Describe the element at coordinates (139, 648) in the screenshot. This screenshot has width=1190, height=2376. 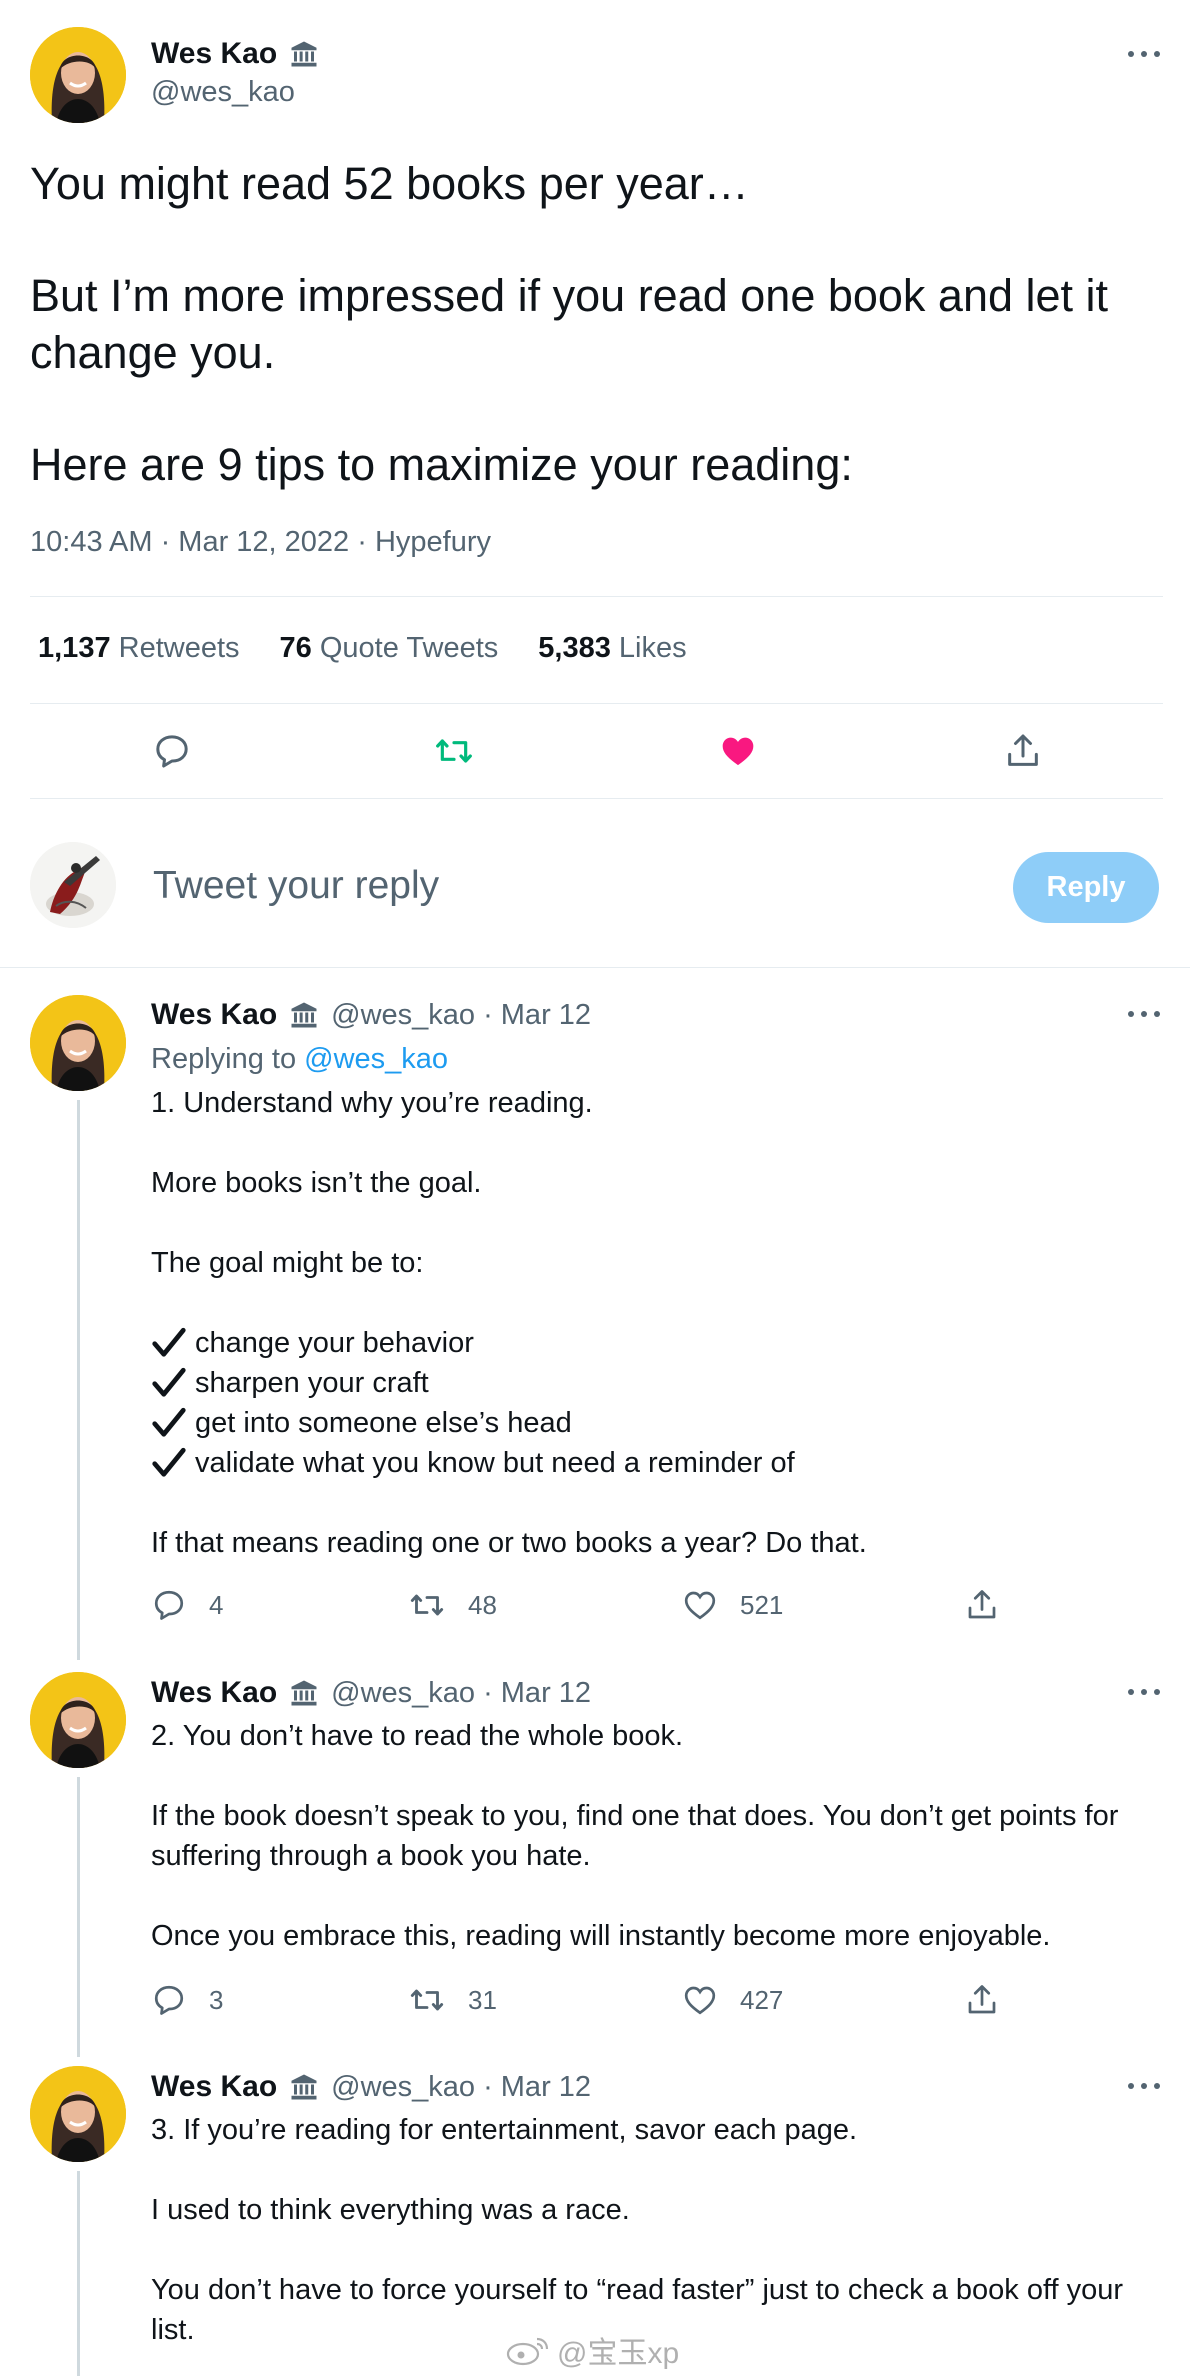
I see `retweets-stat: 1,137 Retweets` at that location.